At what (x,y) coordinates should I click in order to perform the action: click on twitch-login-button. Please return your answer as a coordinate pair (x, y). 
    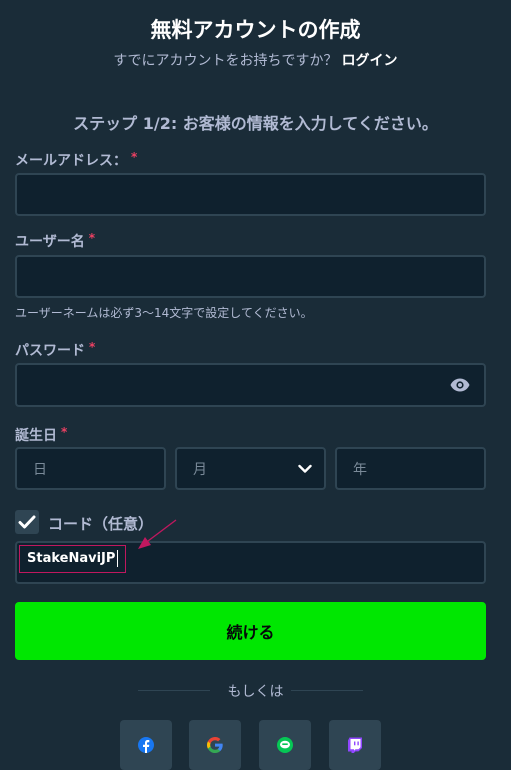
    Looking at the image, I should click on (355, 745).